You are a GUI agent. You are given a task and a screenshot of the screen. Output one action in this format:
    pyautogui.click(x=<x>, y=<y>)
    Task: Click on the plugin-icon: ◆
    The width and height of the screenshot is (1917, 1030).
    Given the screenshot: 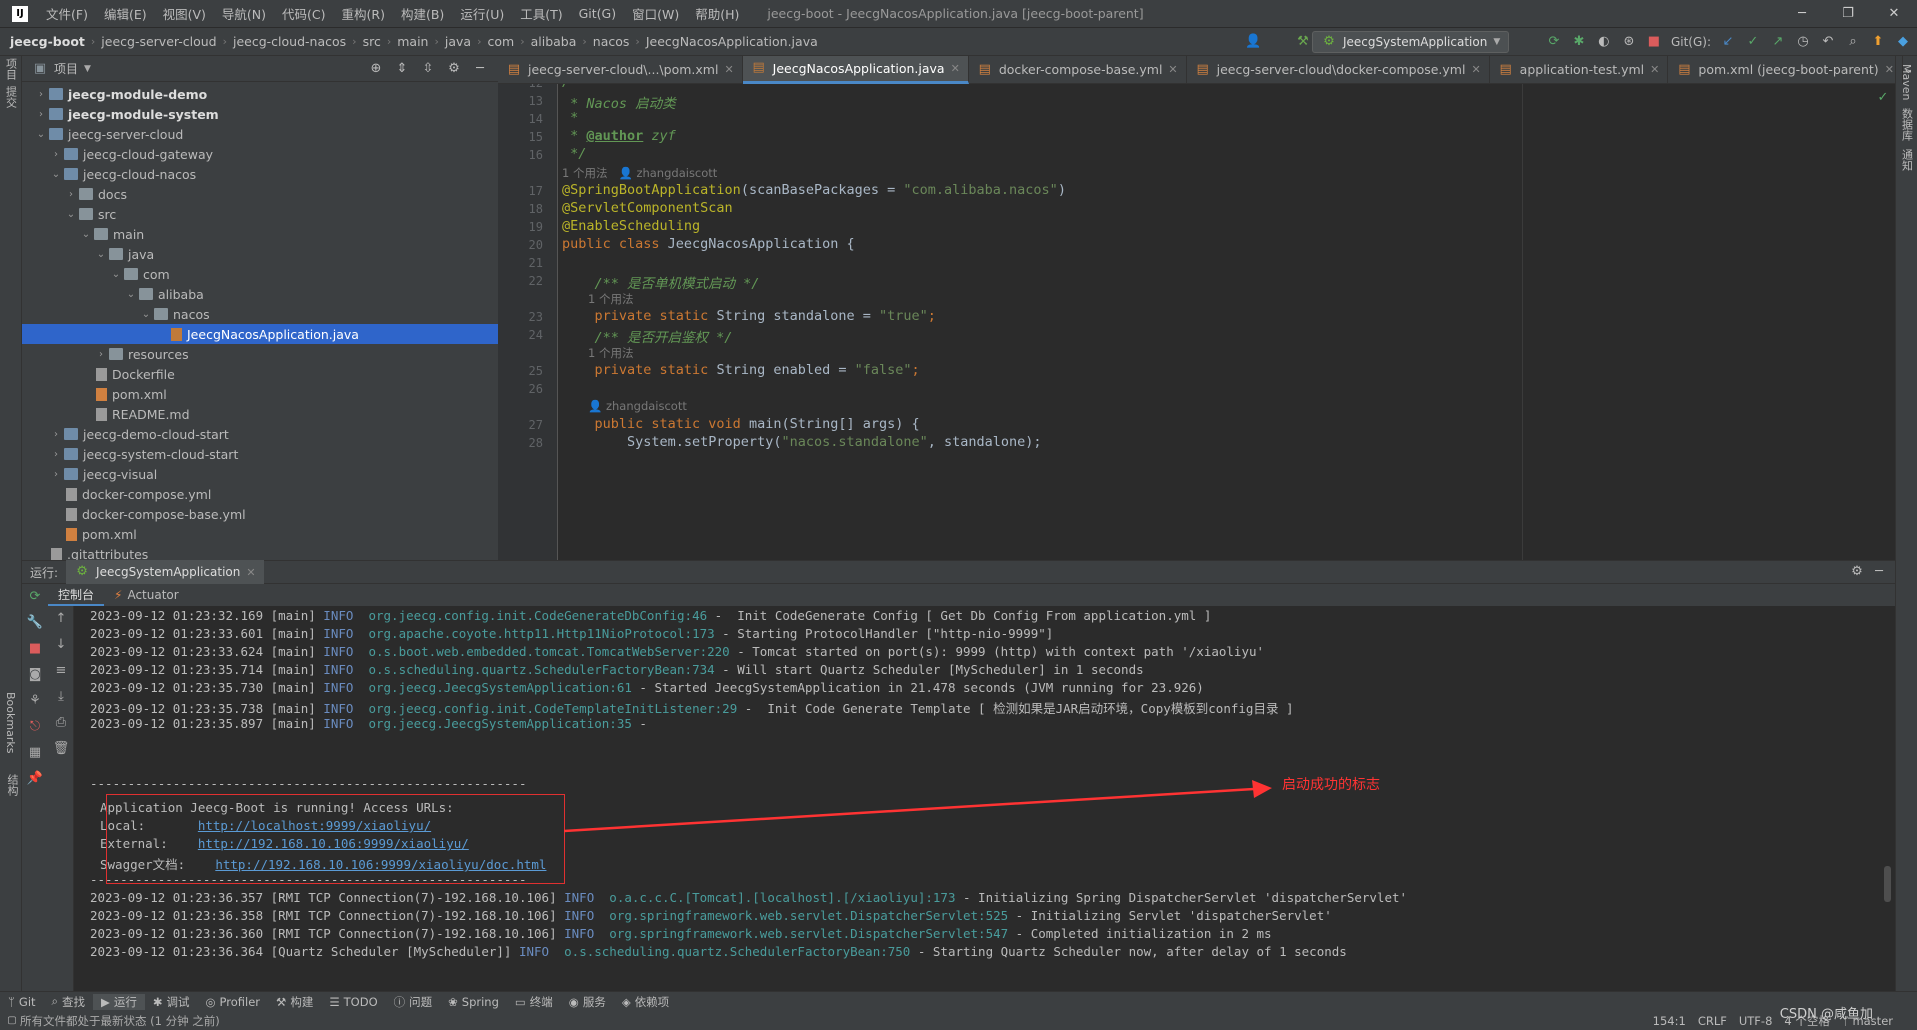 What is the action you would take?
    pyautogui.click(x=1903, y=42)
    